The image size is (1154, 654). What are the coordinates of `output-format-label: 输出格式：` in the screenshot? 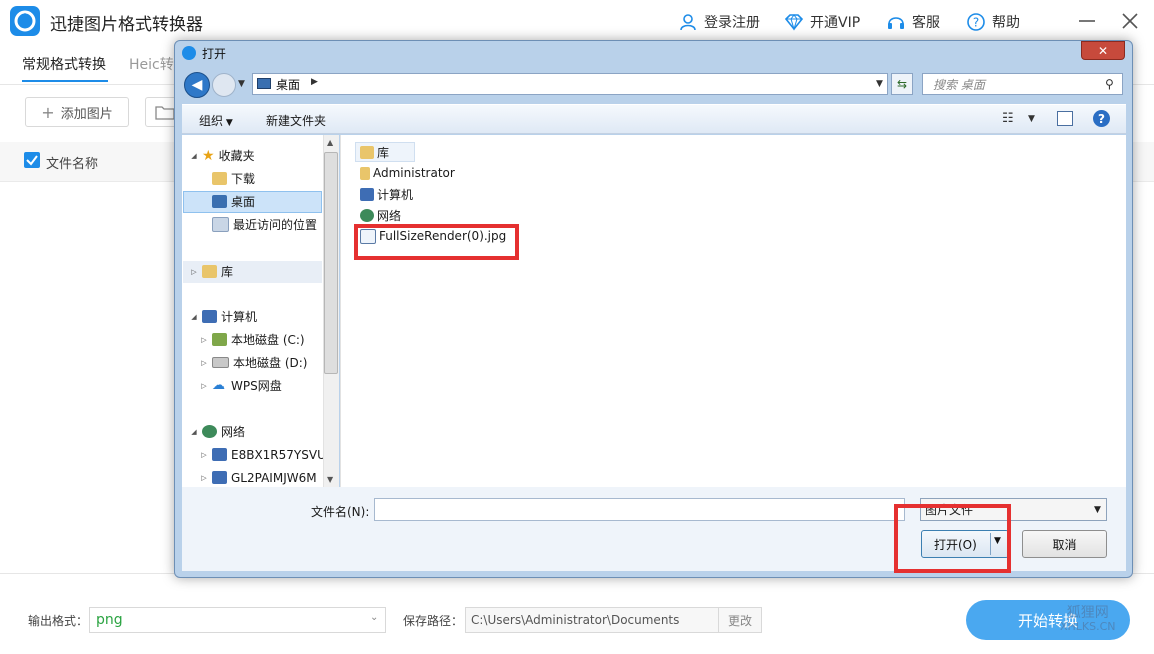 It's located at (58, 621).